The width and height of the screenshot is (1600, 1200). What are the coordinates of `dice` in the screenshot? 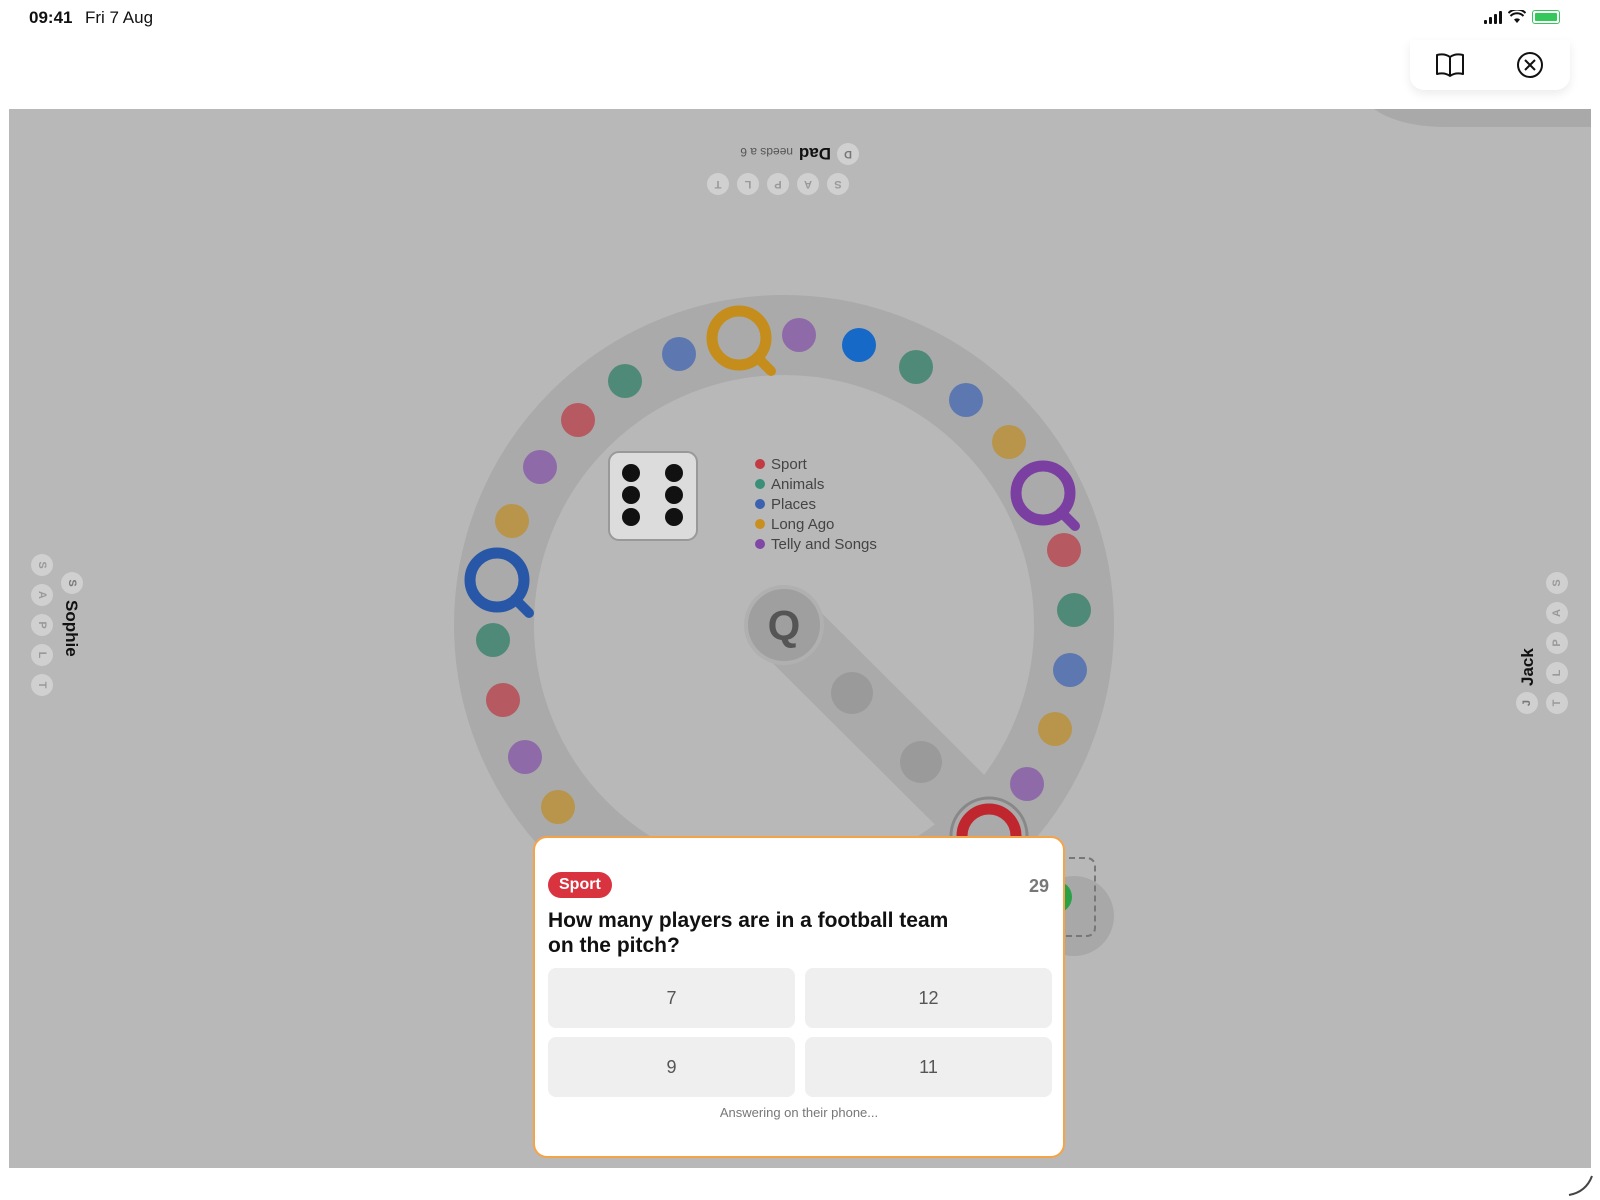 It's located at (653, 496).